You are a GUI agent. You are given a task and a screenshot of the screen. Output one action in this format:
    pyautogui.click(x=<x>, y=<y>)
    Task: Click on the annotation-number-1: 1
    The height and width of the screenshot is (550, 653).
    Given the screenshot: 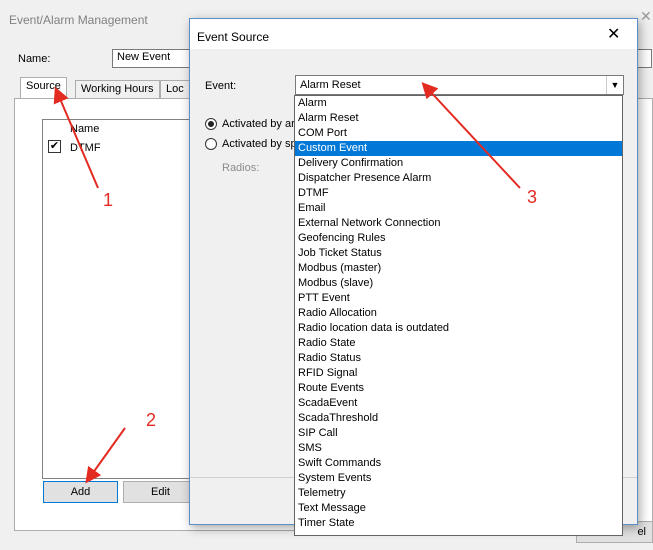 What is the action you would take?
    pyautogui.click(x=108, y=200)
    